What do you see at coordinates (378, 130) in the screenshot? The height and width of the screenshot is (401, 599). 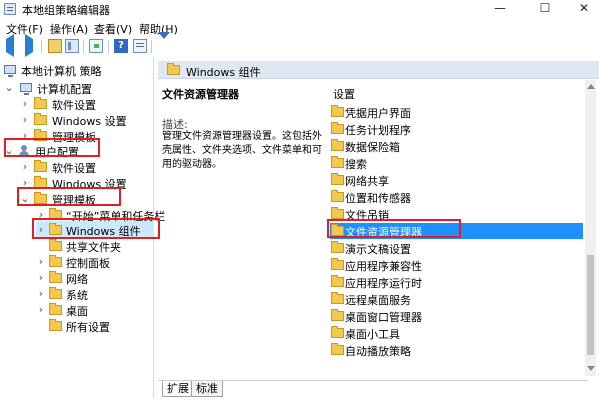 I see `list-item-label: 任务计划程序` at bounding box center [378, 130].